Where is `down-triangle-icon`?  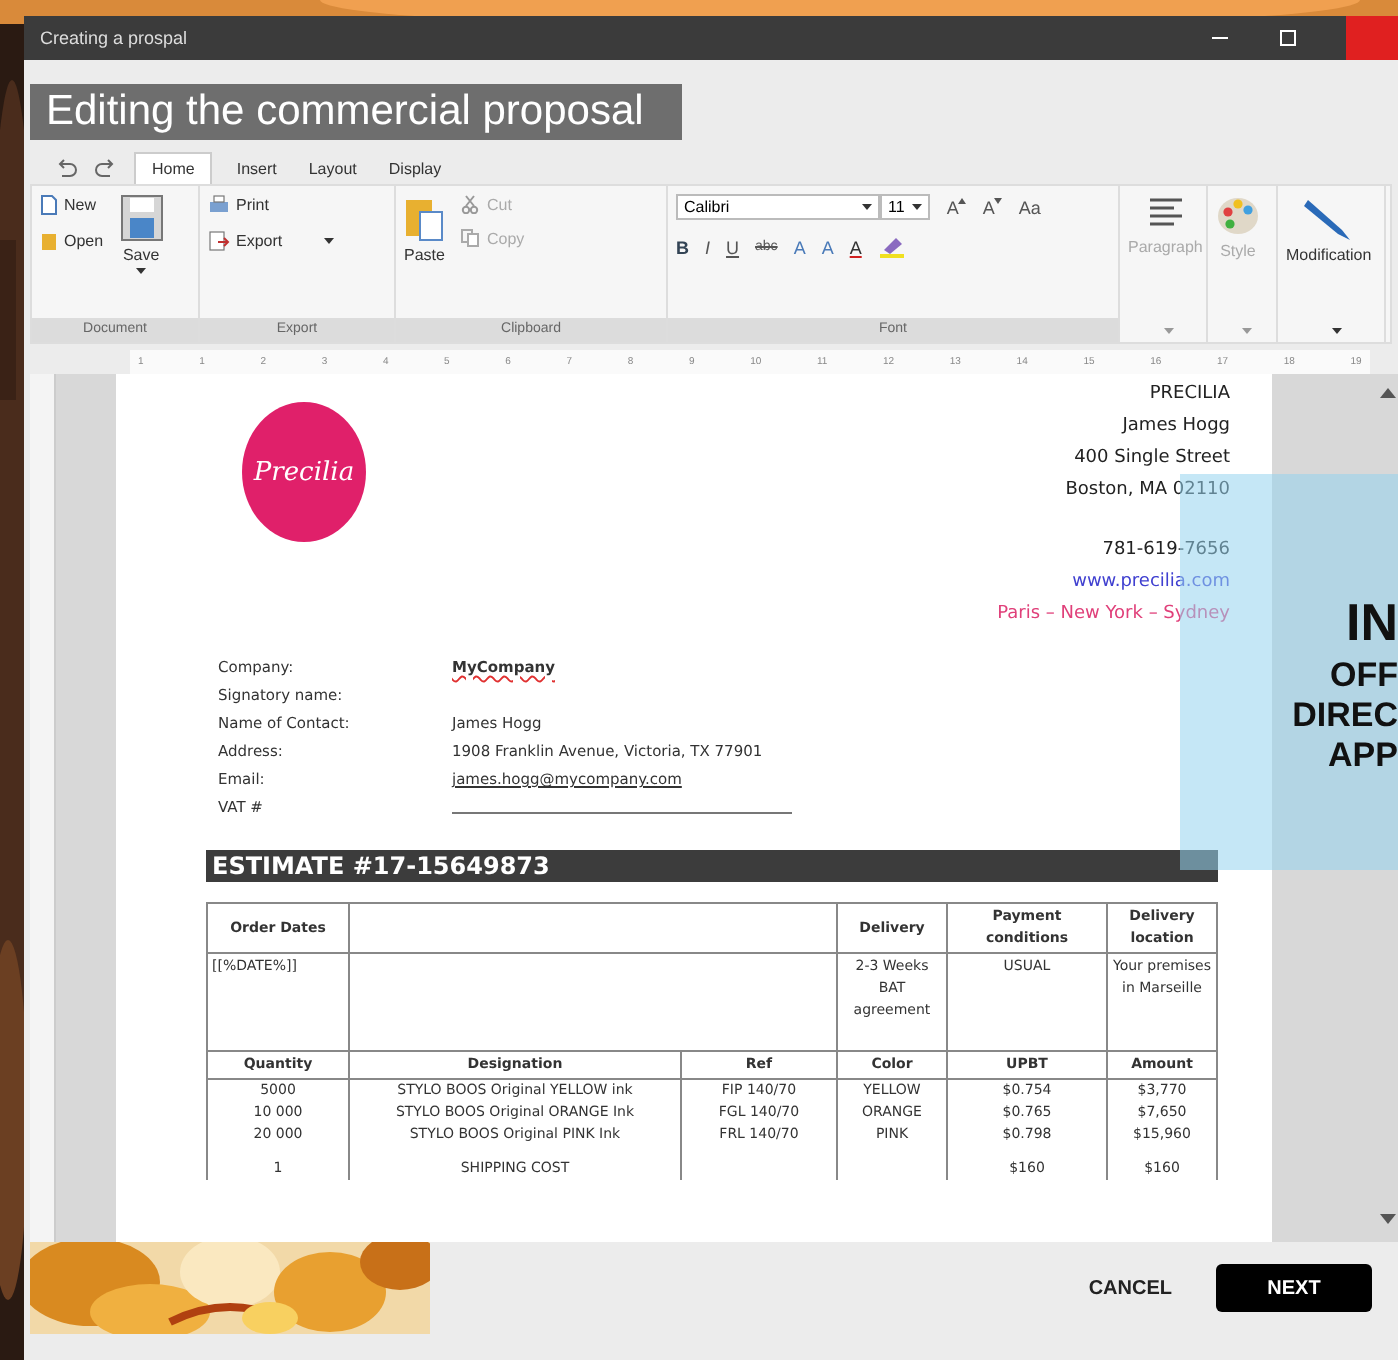 down-triangle-icon is located at coordinates (998, 200).